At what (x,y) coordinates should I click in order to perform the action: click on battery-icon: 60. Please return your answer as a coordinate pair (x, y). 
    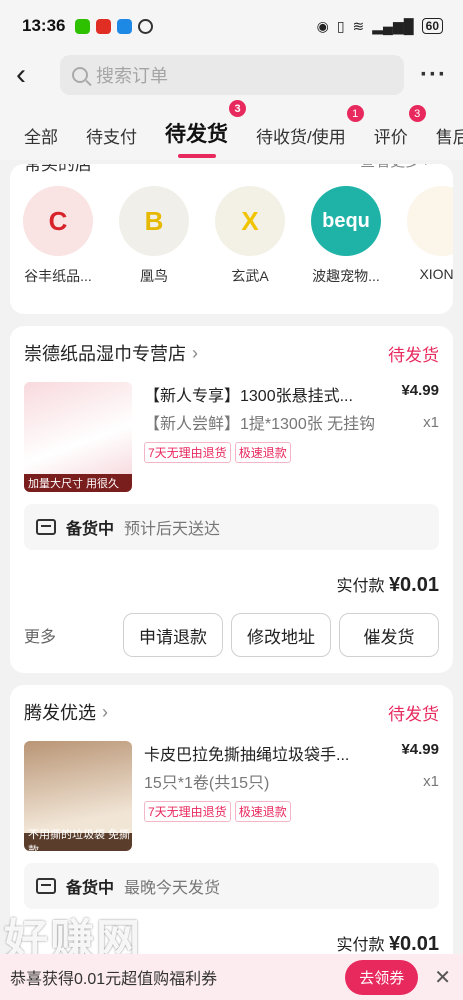
    Looking at the image, I should click on (432, 26).